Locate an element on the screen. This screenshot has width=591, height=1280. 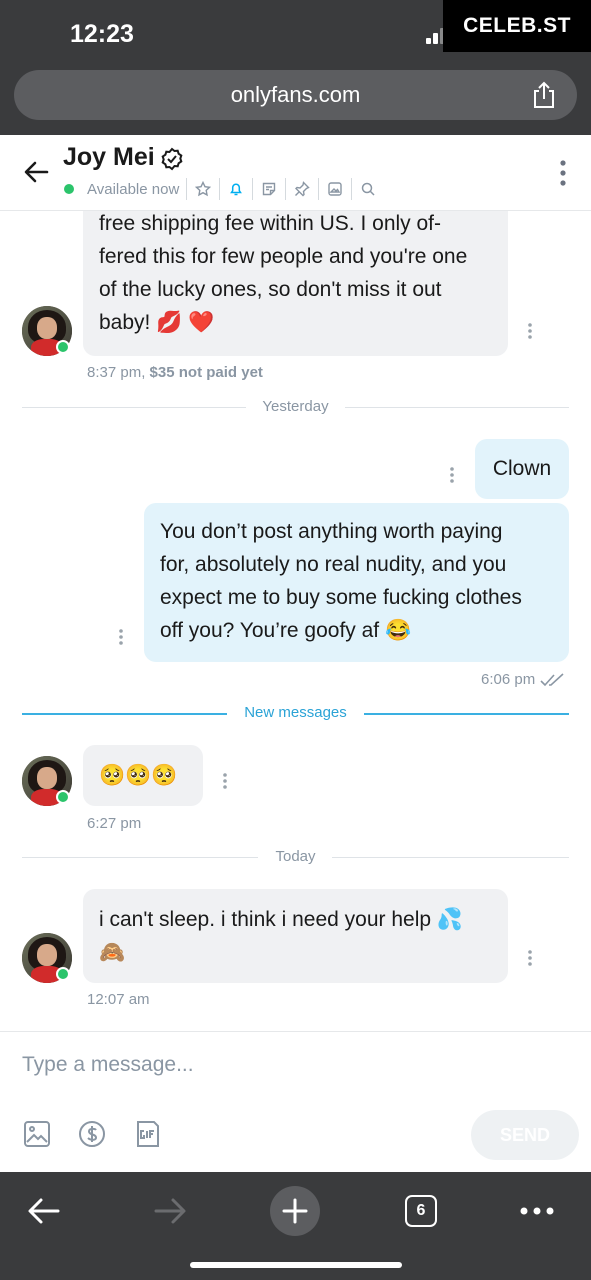
message-time: 8:37 pm, is located at coordinates (116, 372).